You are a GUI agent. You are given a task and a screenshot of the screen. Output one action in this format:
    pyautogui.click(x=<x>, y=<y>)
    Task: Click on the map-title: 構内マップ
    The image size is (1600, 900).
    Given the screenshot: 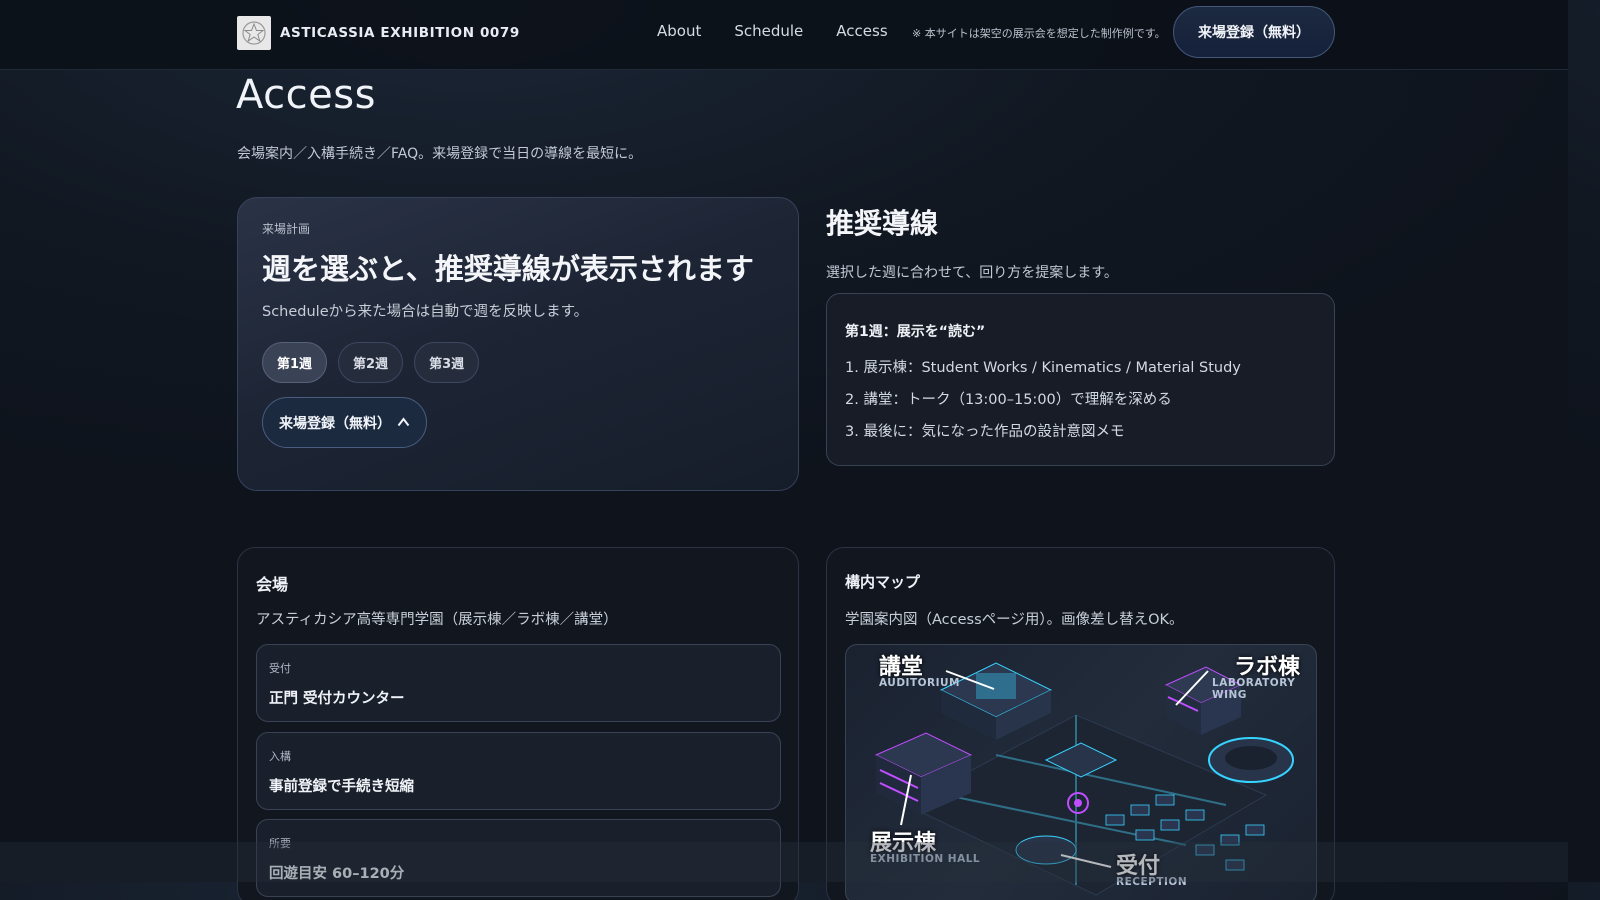 What is the action you would take?
    pyautogui.click(x=883, y=582)
    